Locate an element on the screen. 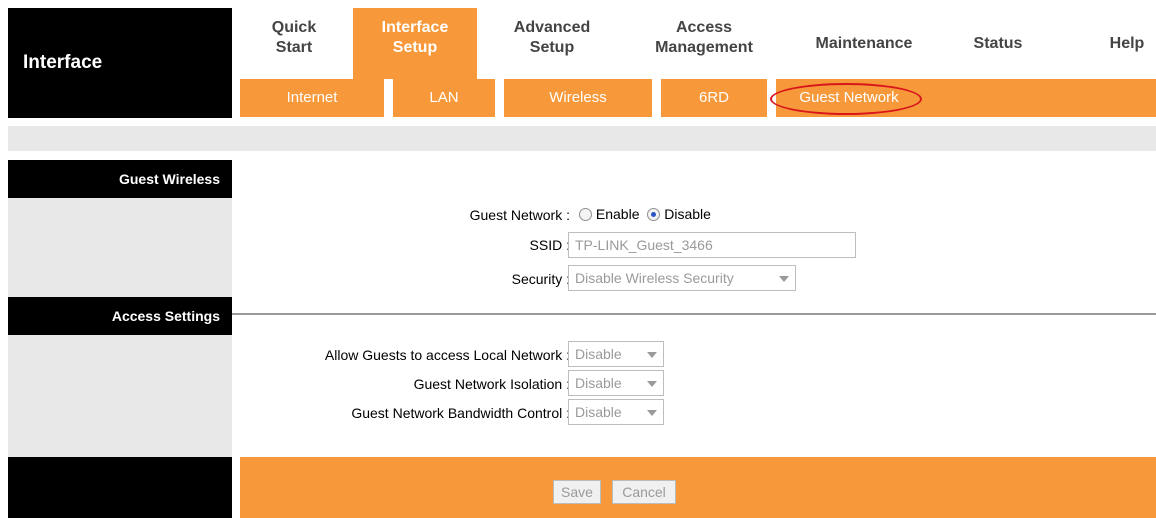  isolation-label: Guest Network Isolation : is located at coordinates (491, 384).